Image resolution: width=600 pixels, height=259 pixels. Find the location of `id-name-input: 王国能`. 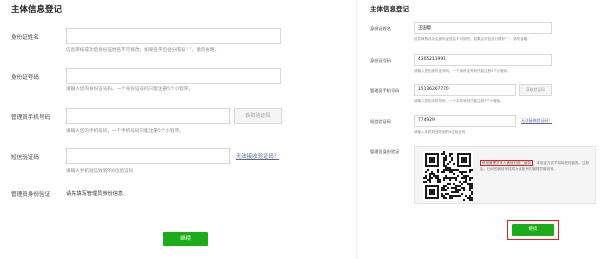

id-name-input: 王国能 is located at coordinates (483, 28).